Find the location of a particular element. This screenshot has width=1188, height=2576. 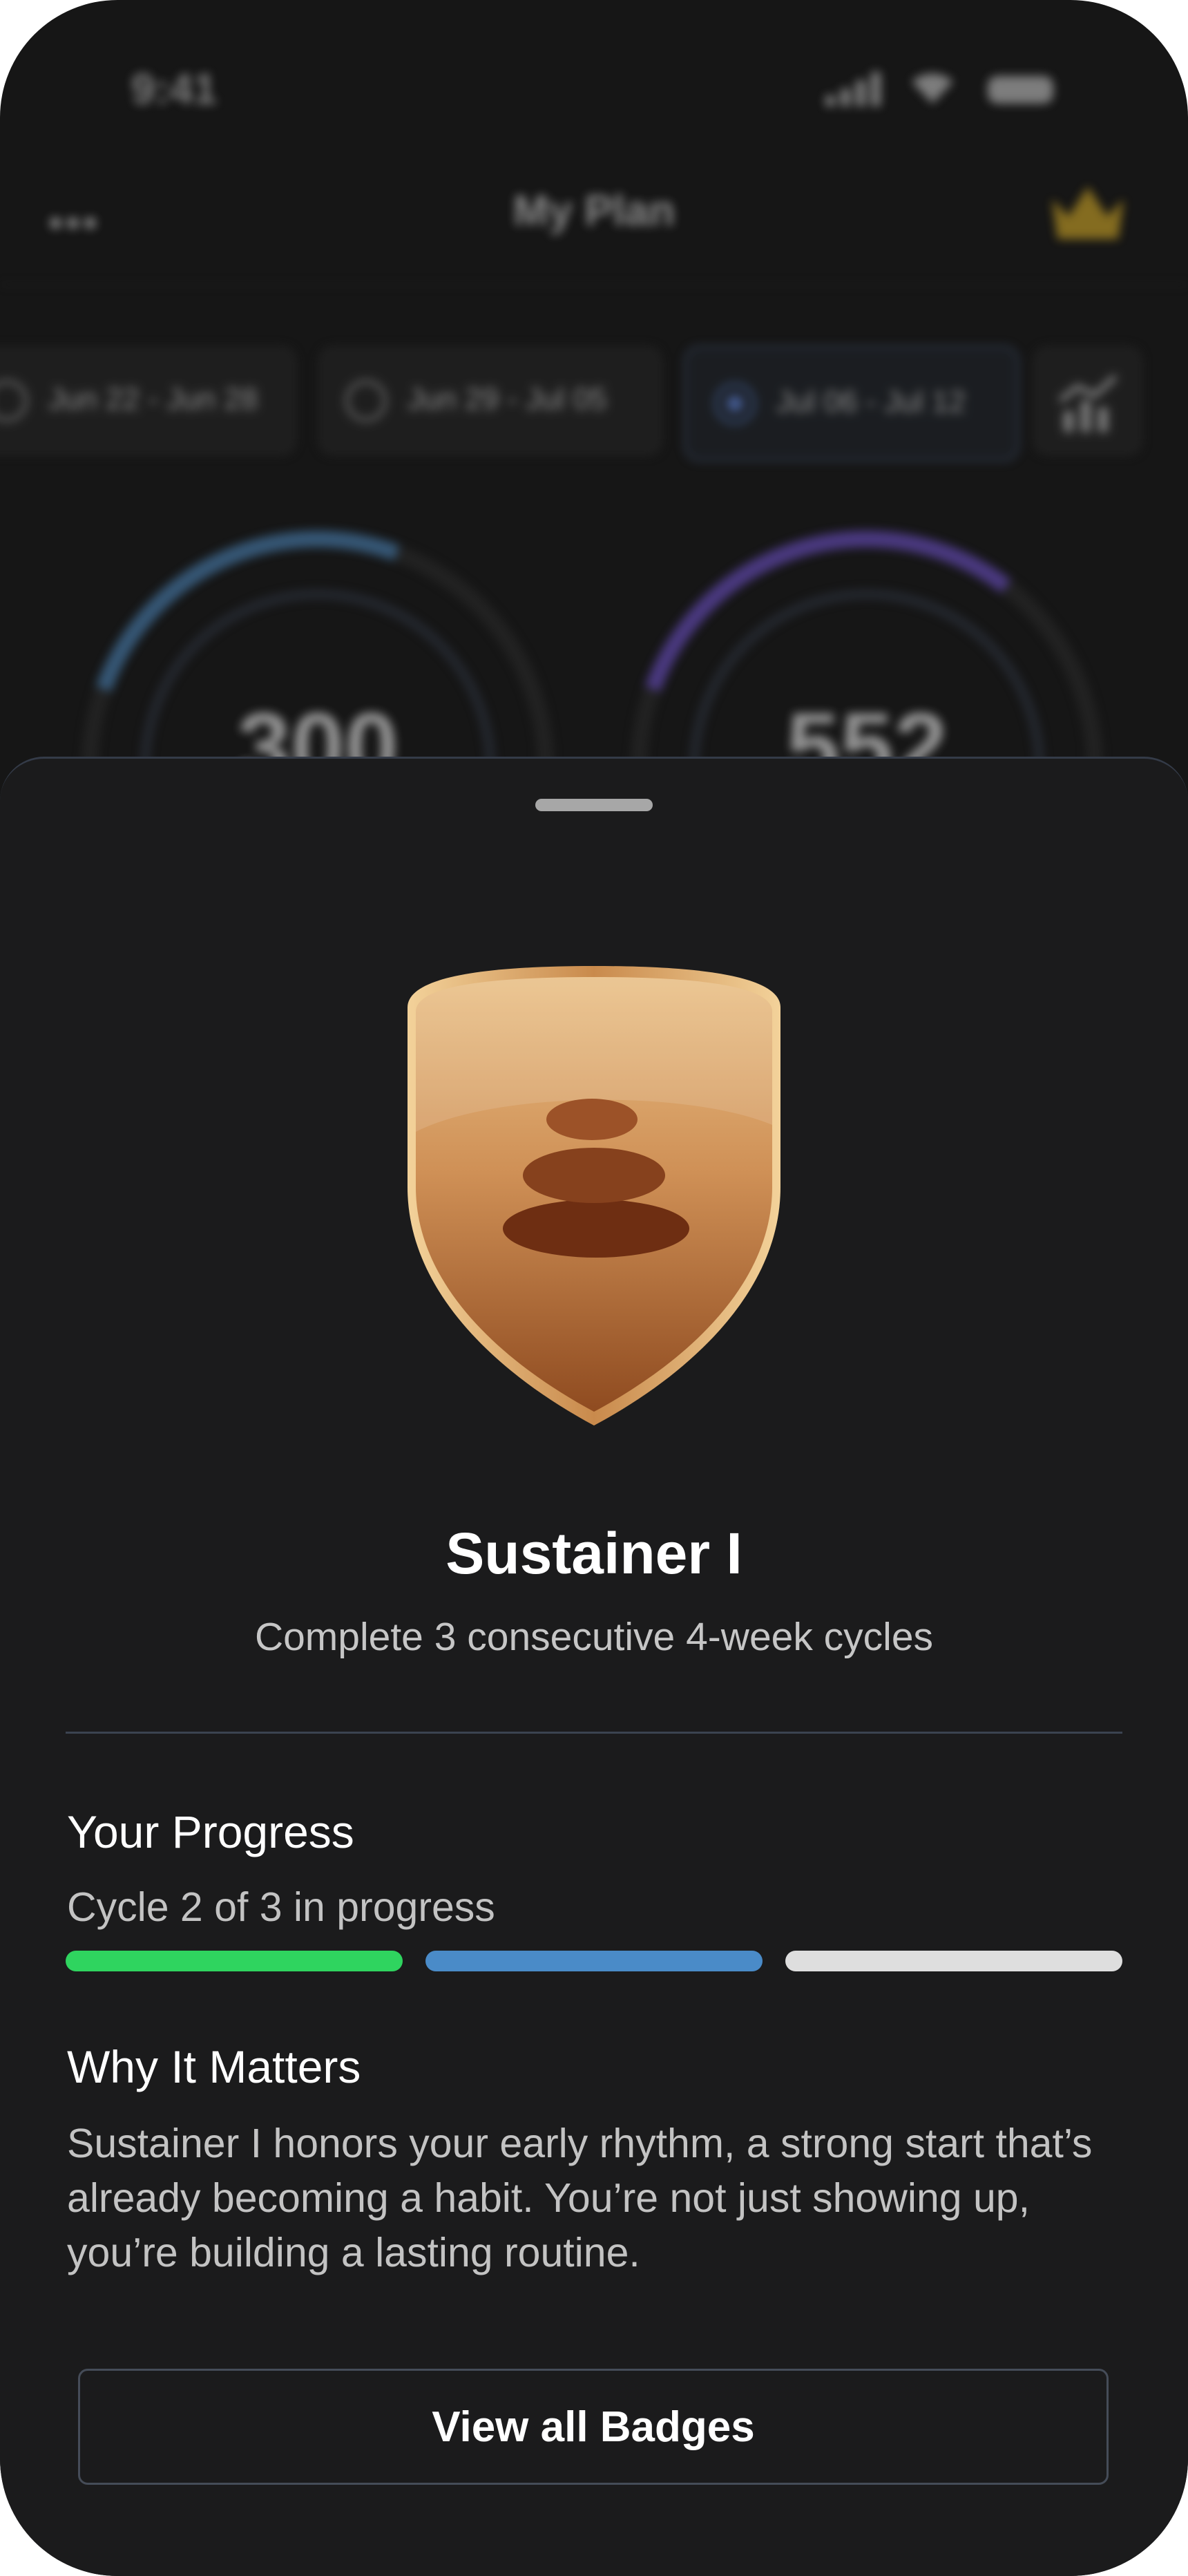

signal-icon is located at coordinates (856, 87).